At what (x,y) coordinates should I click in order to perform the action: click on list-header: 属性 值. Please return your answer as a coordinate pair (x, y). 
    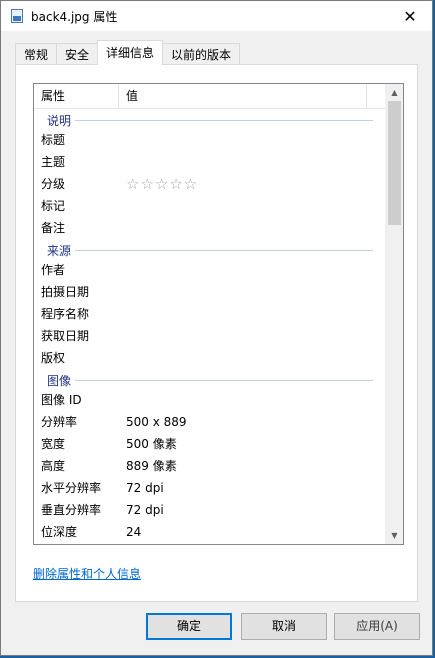
    Looking at the image, I should click on (209, 96).